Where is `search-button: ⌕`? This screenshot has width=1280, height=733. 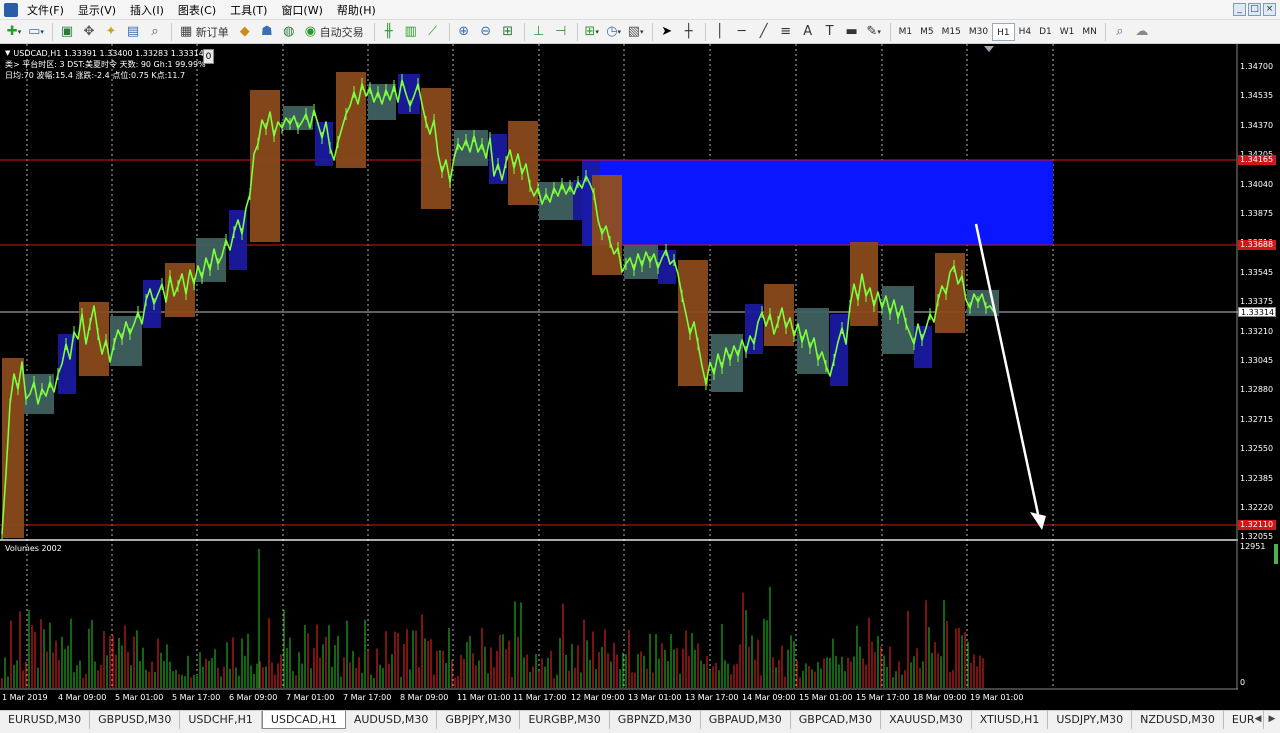 search-button: ⌕ is located at coordinates (1120, 32).